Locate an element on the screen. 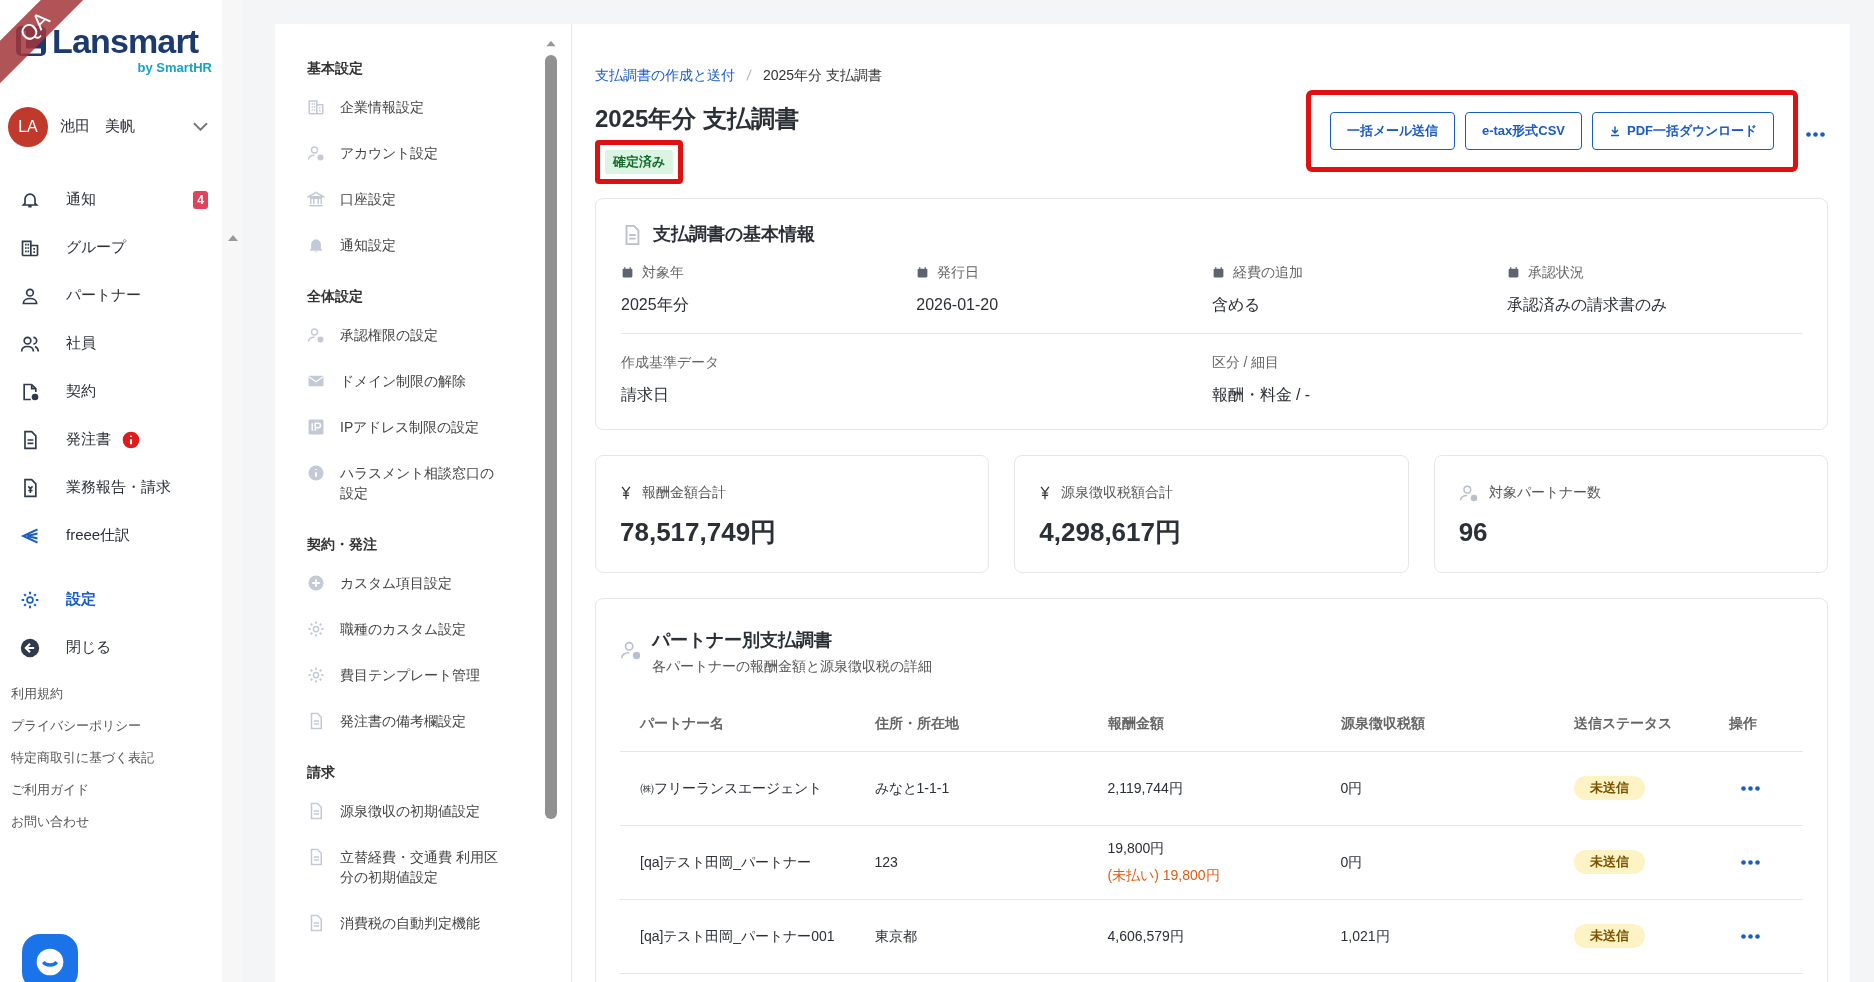 Image resolution: width=1874 pixels, height=982 pixels. field-label: 発行日 is located at coordinates (958, 272).